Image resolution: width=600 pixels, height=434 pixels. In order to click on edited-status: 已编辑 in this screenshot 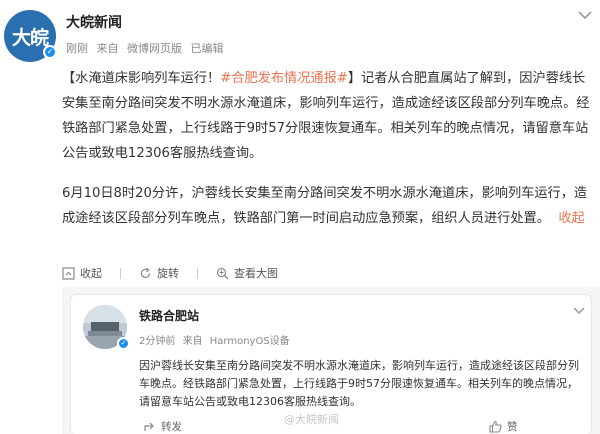, I will do `click(207, 48)`.